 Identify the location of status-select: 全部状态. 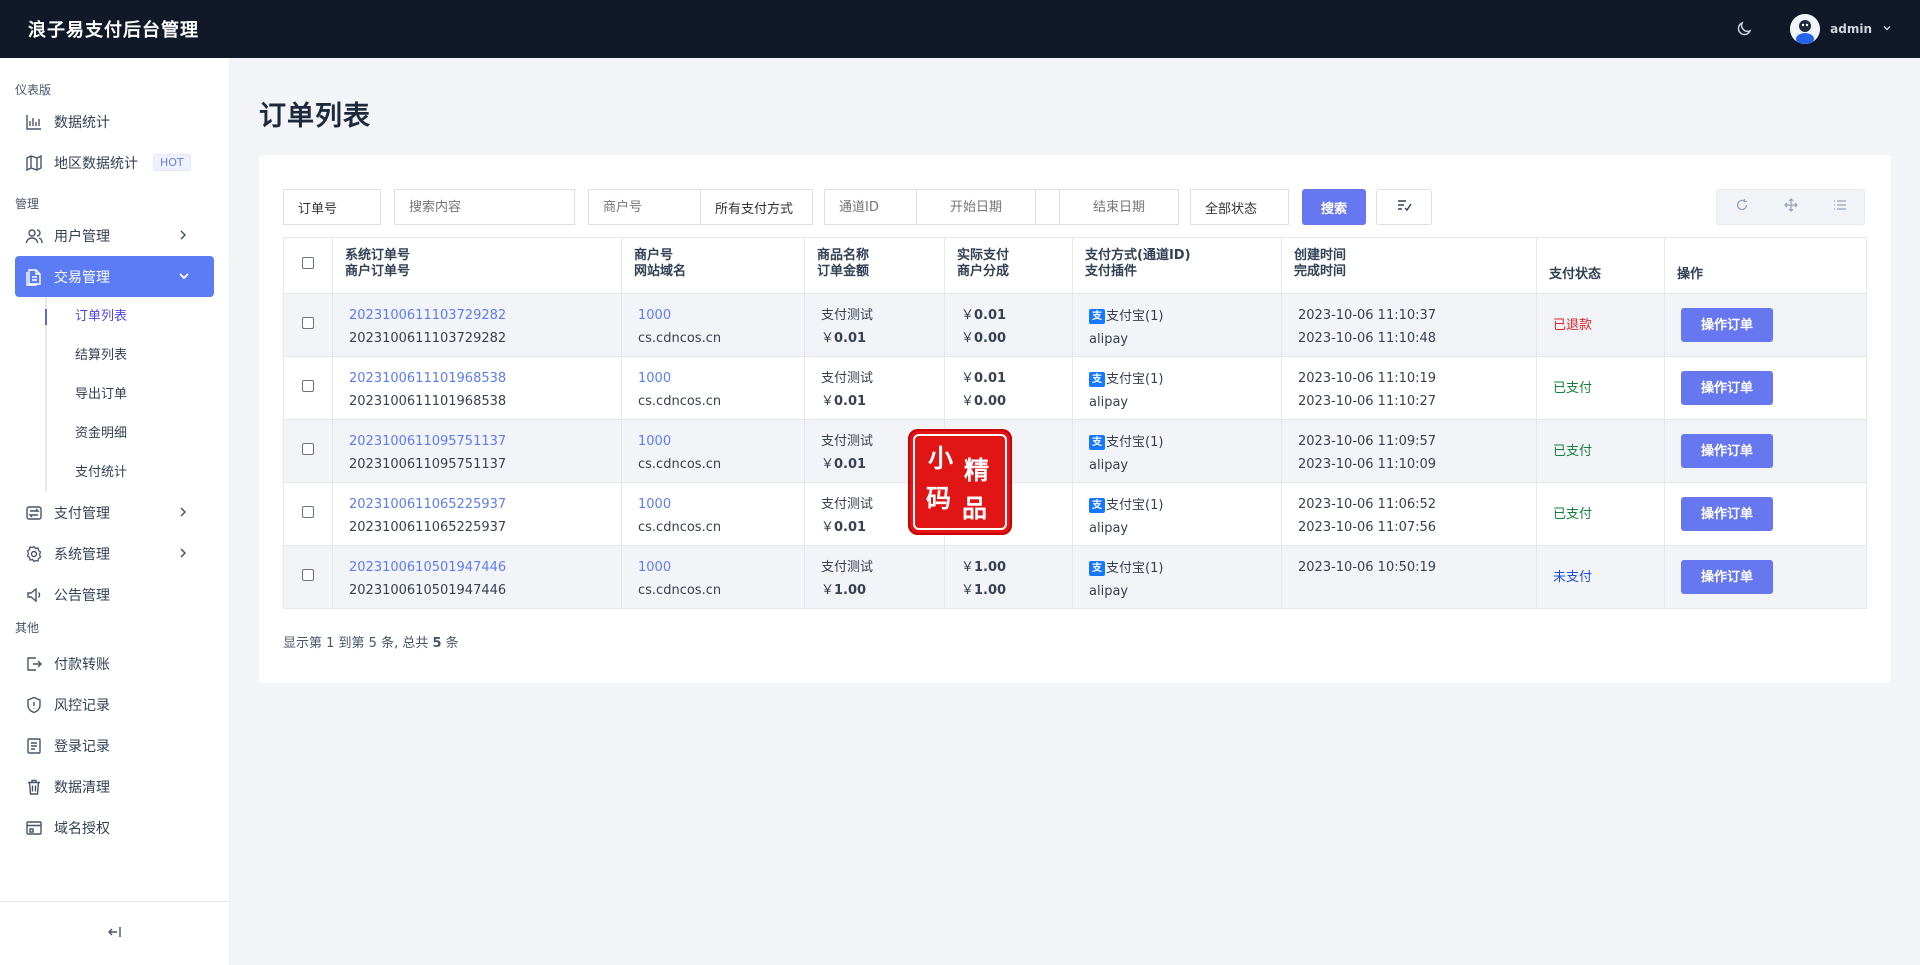
(1239, 207).